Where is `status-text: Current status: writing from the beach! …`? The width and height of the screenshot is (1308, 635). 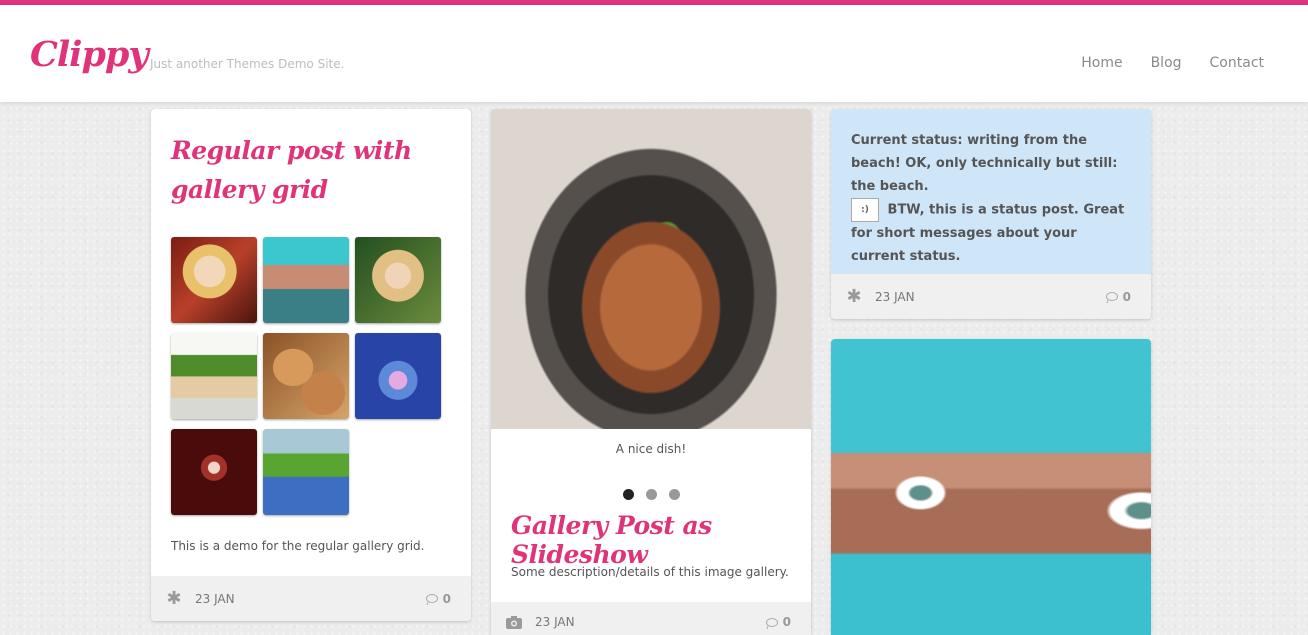
status-text: Current status: writing from the beach! … is located at coordinates (991, 198).